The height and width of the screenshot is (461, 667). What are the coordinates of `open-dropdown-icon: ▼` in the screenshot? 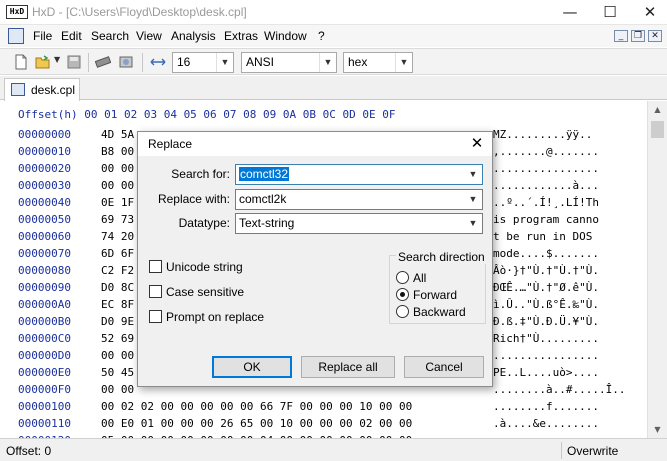 It's located at (57, 59).